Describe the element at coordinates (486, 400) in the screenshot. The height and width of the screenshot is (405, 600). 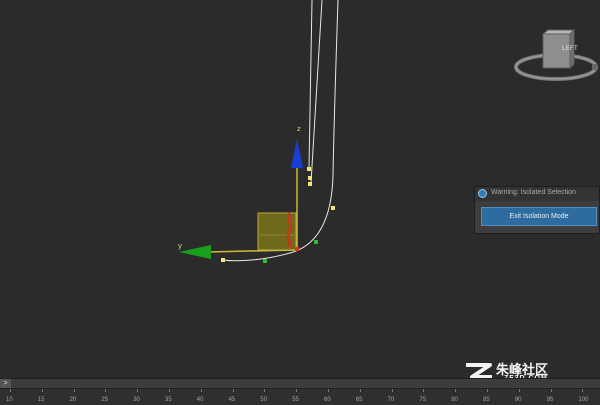
I see `track-bar-tick-label: 85` at that location.